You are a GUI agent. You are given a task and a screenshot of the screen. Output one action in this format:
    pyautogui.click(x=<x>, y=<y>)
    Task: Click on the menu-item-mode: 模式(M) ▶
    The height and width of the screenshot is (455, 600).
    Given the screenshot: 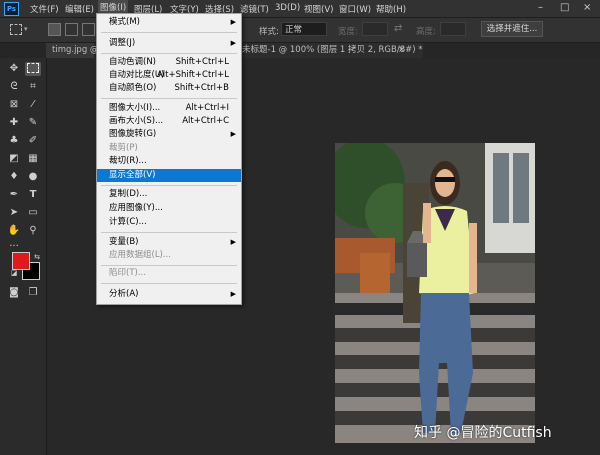 What is the action you would take?
    pyautogui.click(x=169, y=22)
    